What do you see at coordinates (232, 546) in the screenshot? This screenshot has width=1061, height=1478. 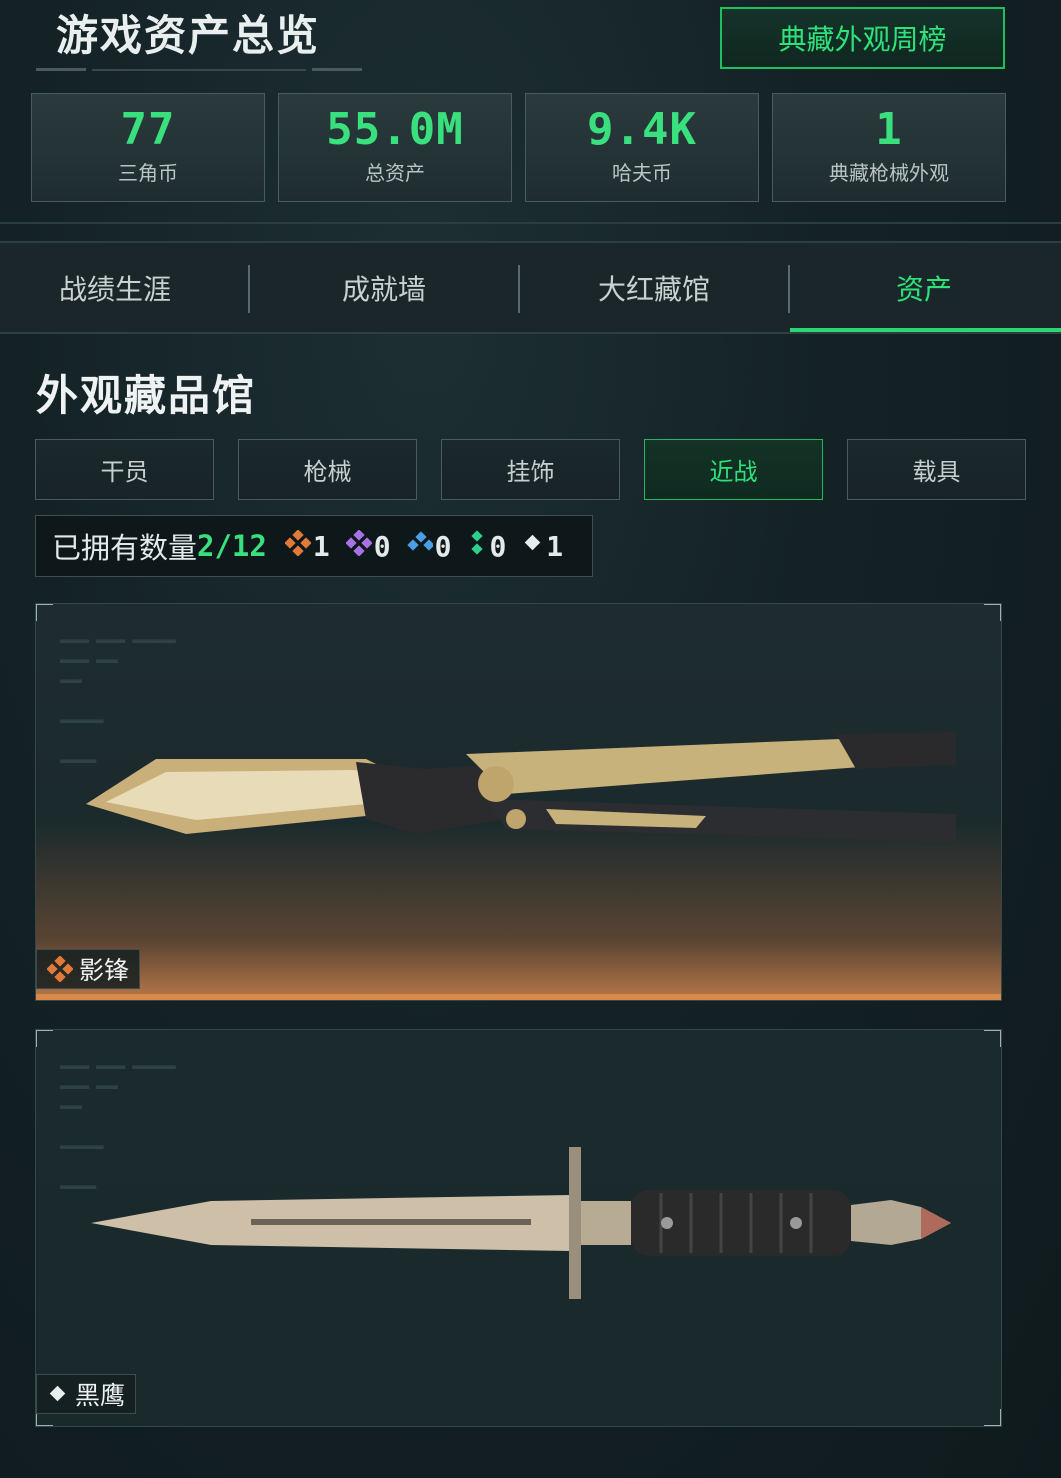 I see `owned-count: 2/12` at bounding box center [232, 546].